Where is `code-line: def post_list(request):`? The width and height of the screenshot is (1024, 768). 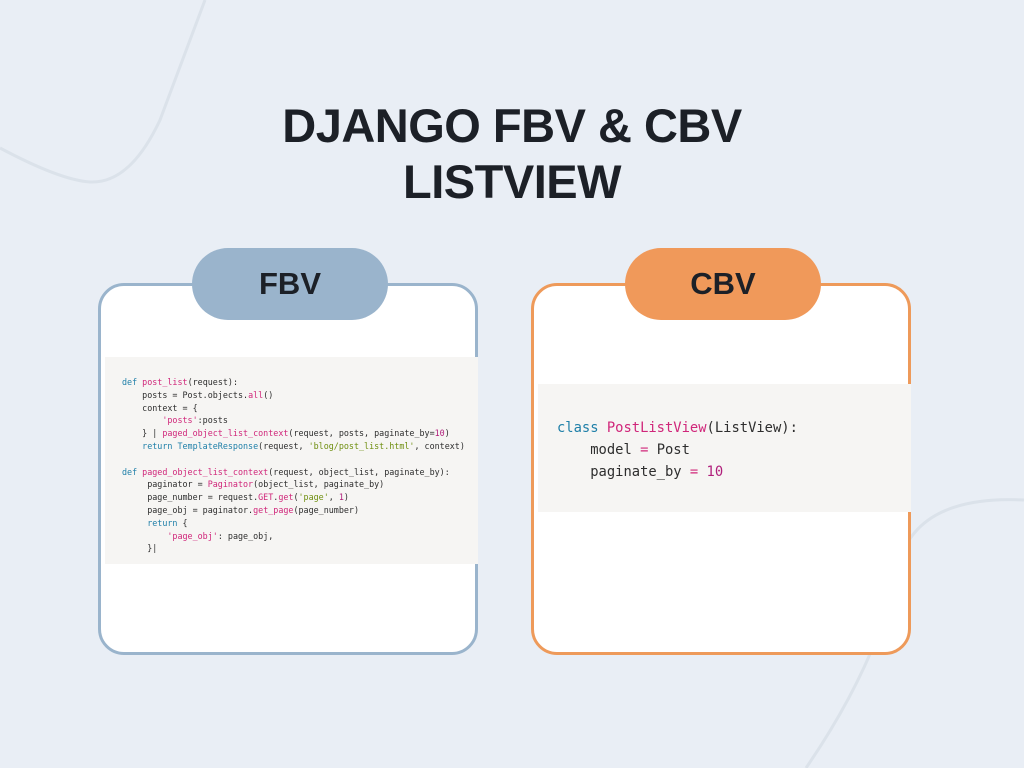 code-line: def post_list(request): is located at coordinates (180, 382).